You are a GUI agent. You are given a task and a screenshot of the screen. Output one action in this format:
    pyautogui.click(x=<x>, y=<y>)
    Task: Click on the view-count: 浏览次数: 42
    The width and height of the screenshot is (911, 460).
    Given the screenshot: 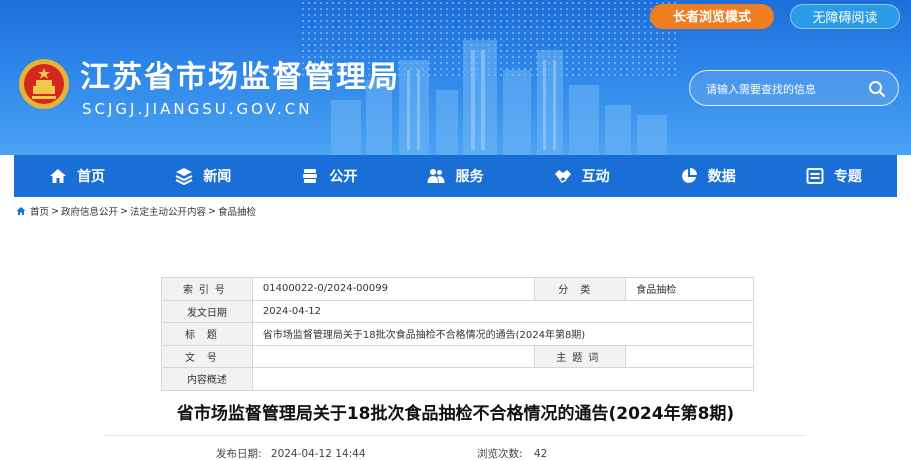 What is the action you would take?
    pyautogui.click(x=512, y=453)
    